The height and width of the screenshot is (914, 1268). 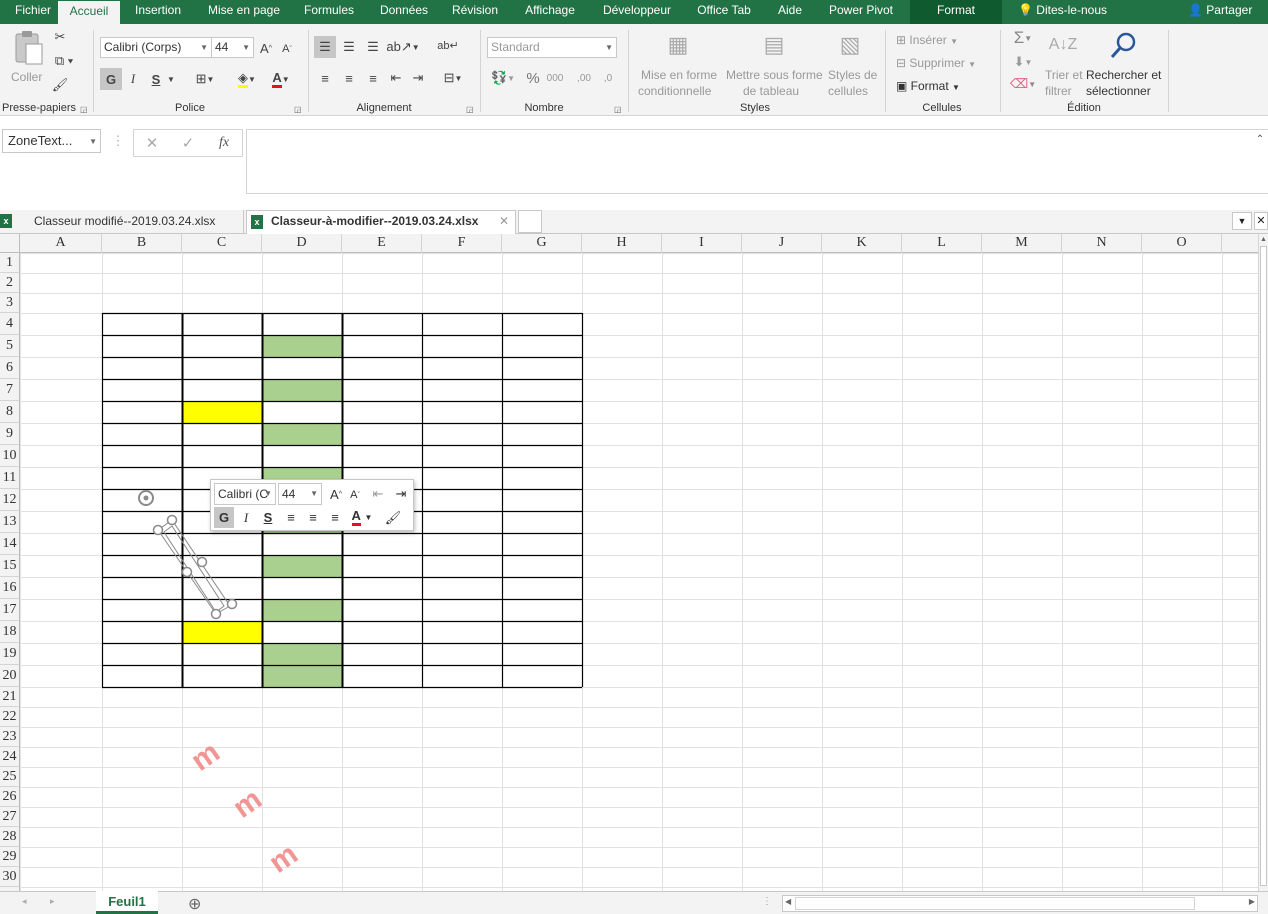 What do you see at coordinates (9, 324) in the screenshot?
I see `row-header-4: 4` at bounding box center [9, 324].